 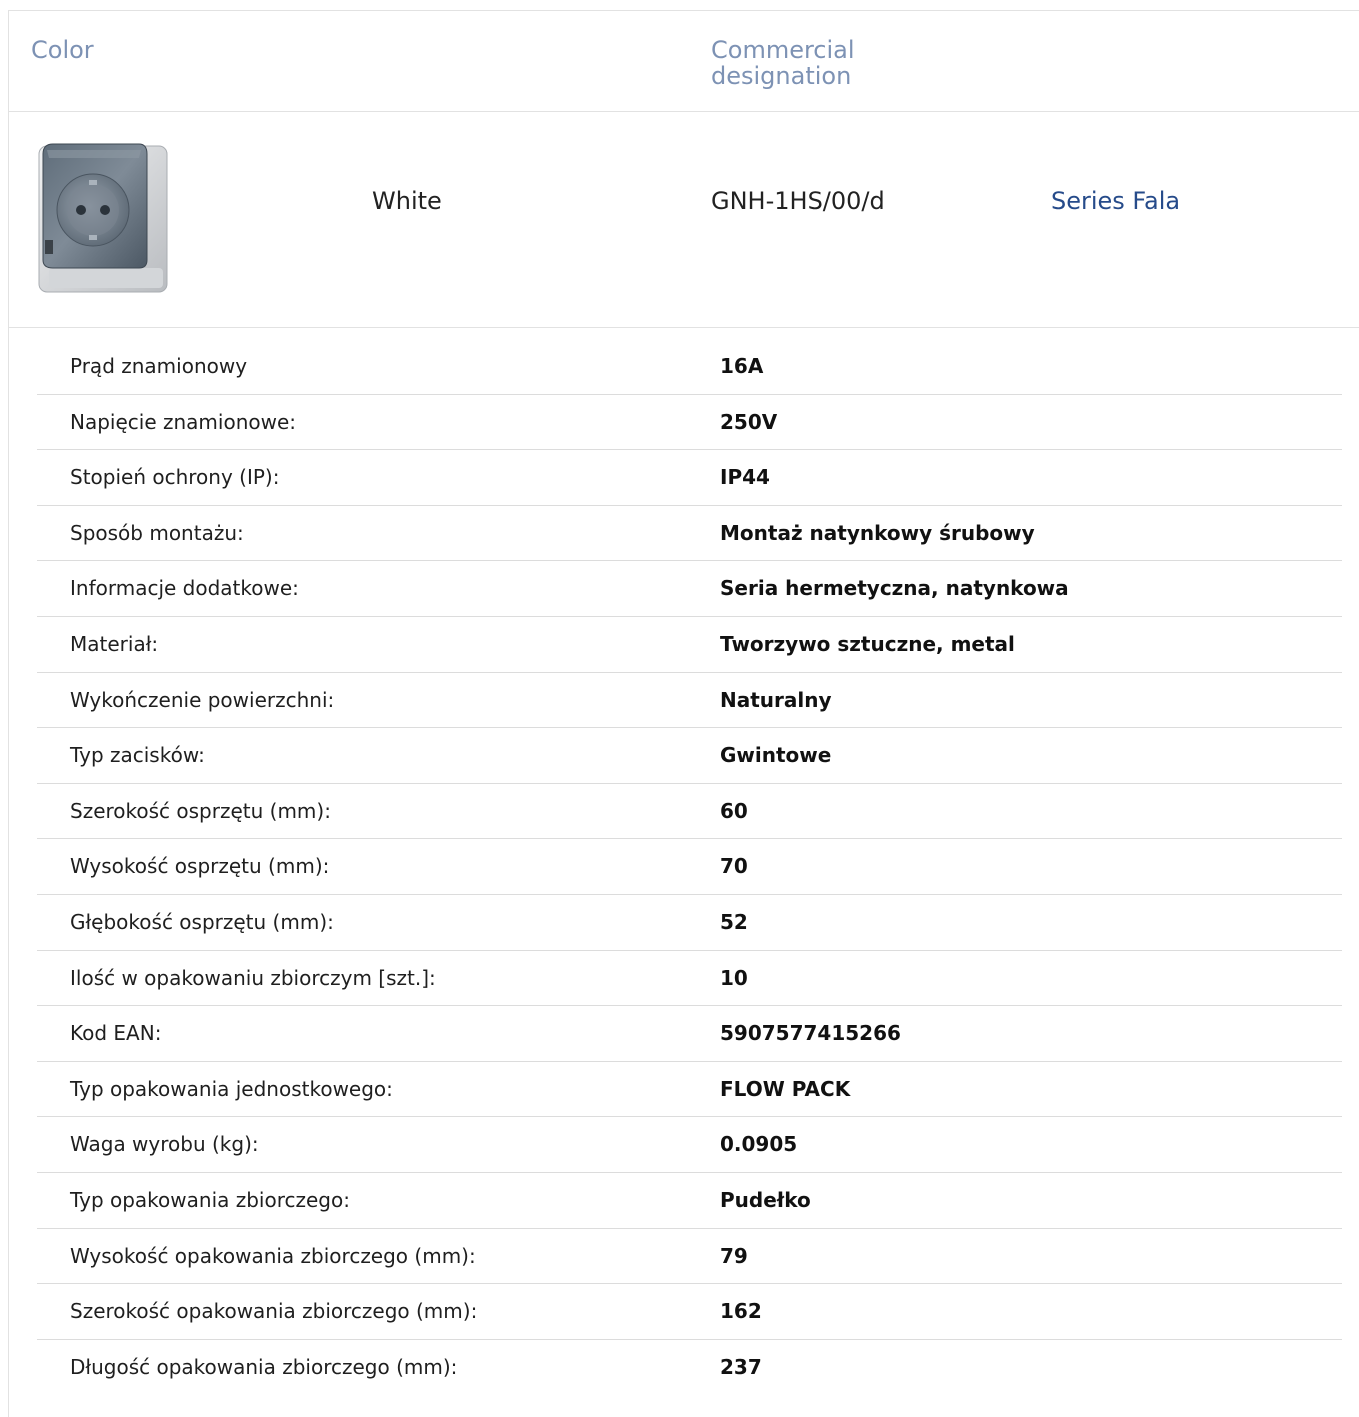 What do you see at coordinates (684, 61) in the screenshot?
I see `table-header-row: Color Commercial designation` at bounding box center [684, 61].